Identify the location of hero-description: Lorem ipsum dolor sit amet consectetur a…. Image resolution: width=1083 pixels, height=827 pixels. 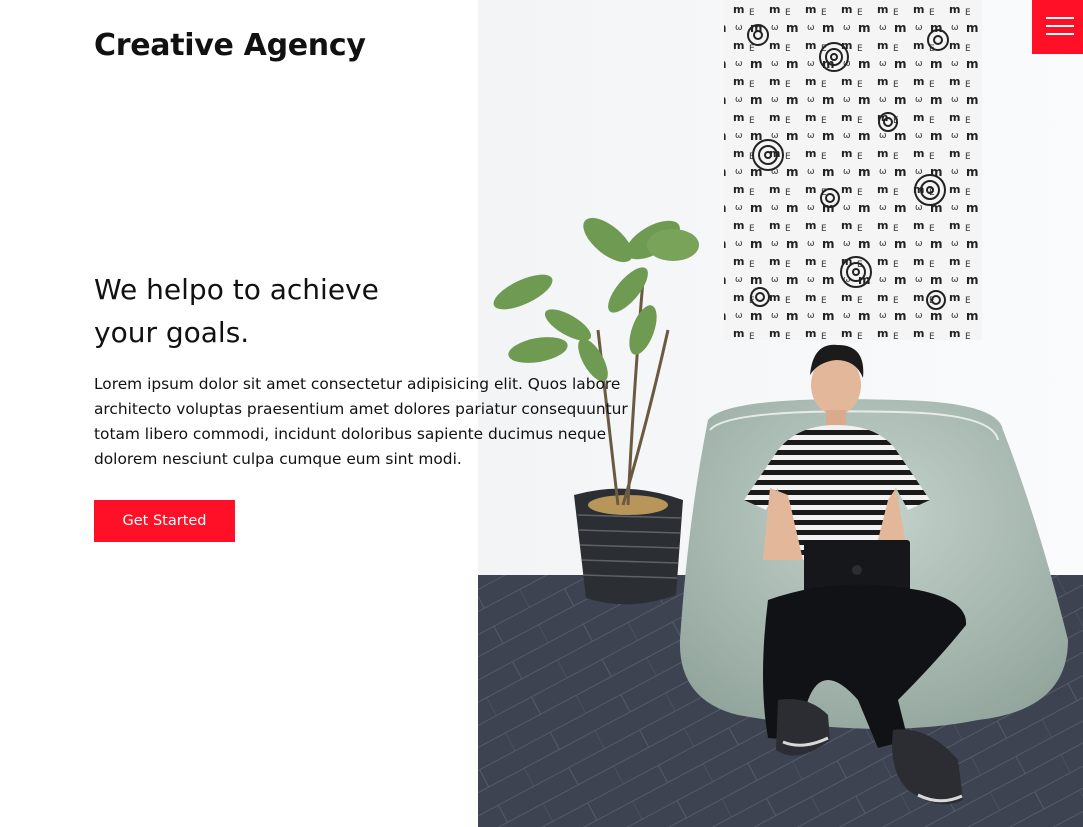
(361, 421).